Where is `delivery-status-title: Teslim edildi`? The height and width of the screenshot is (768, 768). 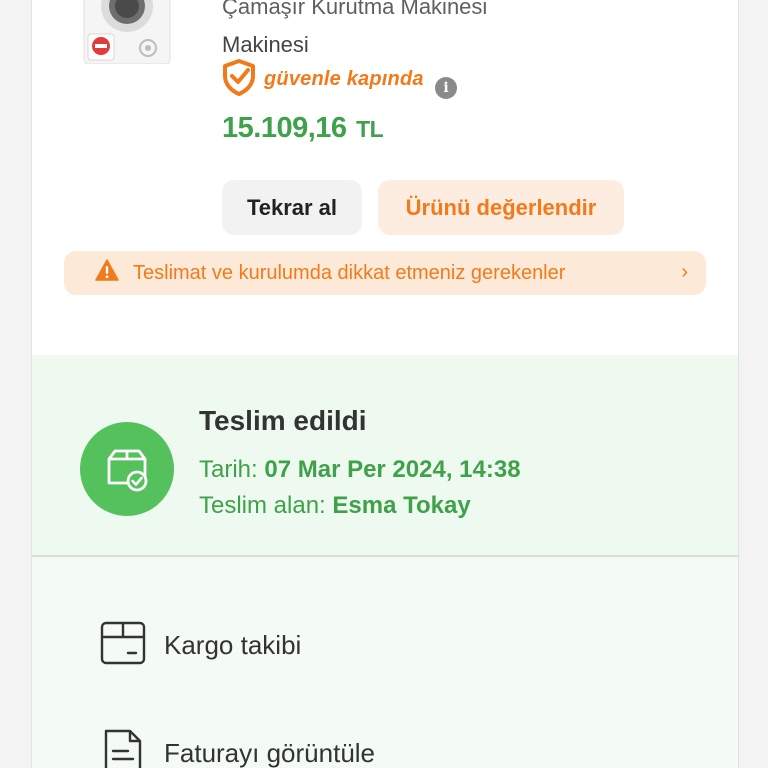 delivery-status-title: Teslim edildi is located at coordinates (283, 420).